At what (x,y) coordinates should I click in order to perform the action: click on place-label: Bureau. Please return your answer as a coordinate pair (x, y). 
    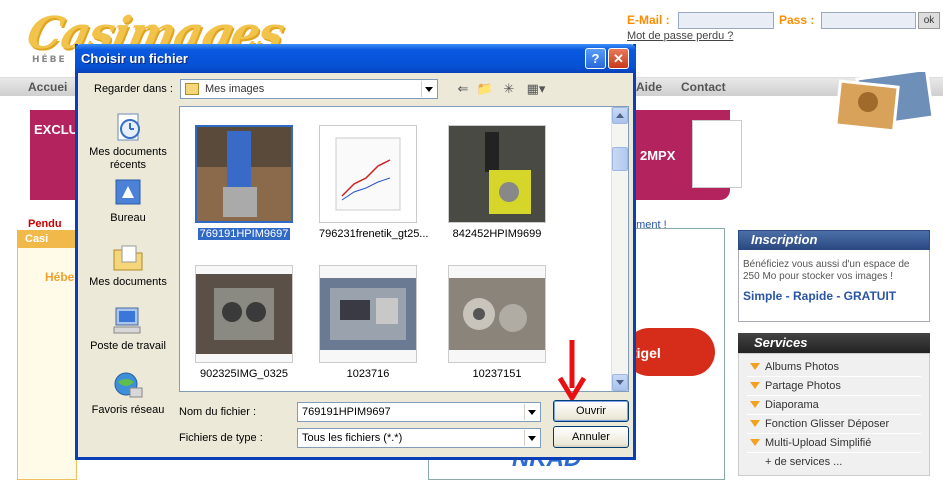
    Looking at the image, I should click on (128, 218).